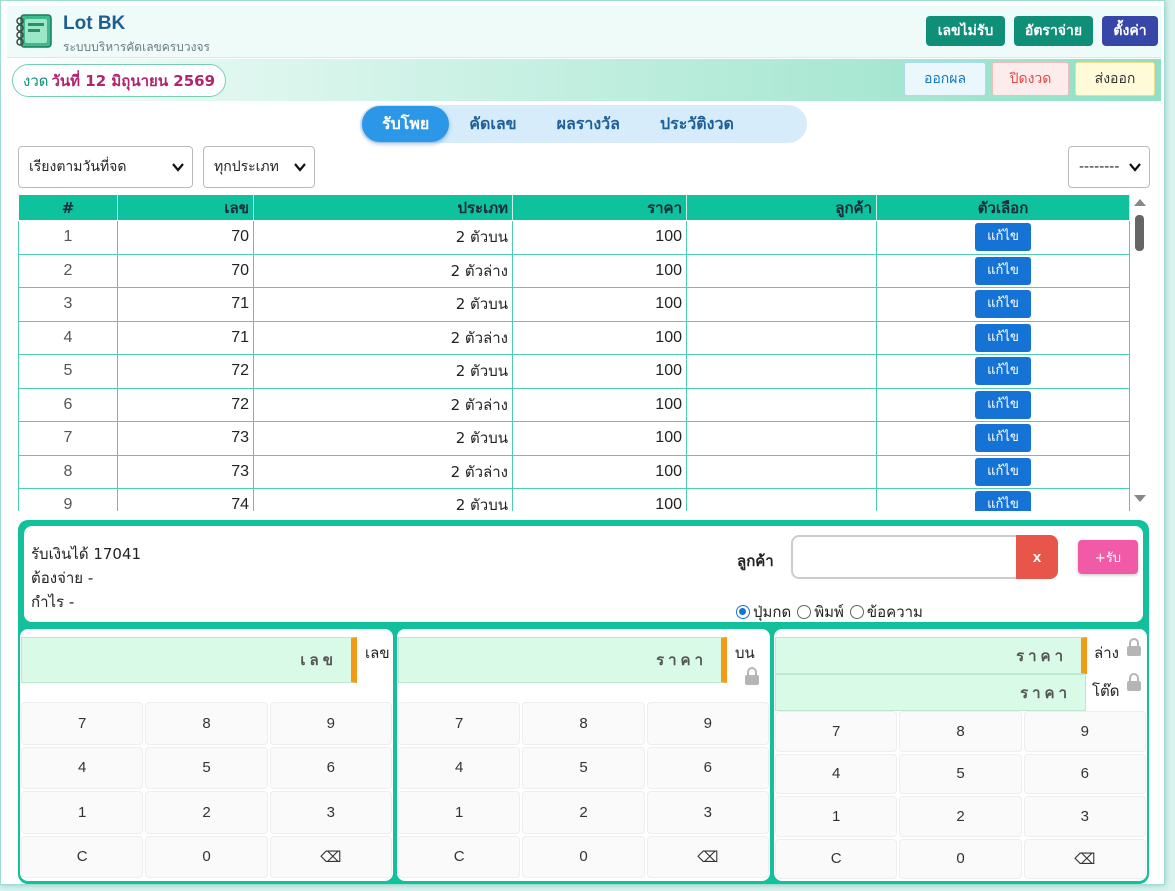 The image size is (1175, 891). What do you see at coordinates (1108, 557) in the screenshot?
I see `add-slip-button: +รับ` at bounding box center [1108, 557].